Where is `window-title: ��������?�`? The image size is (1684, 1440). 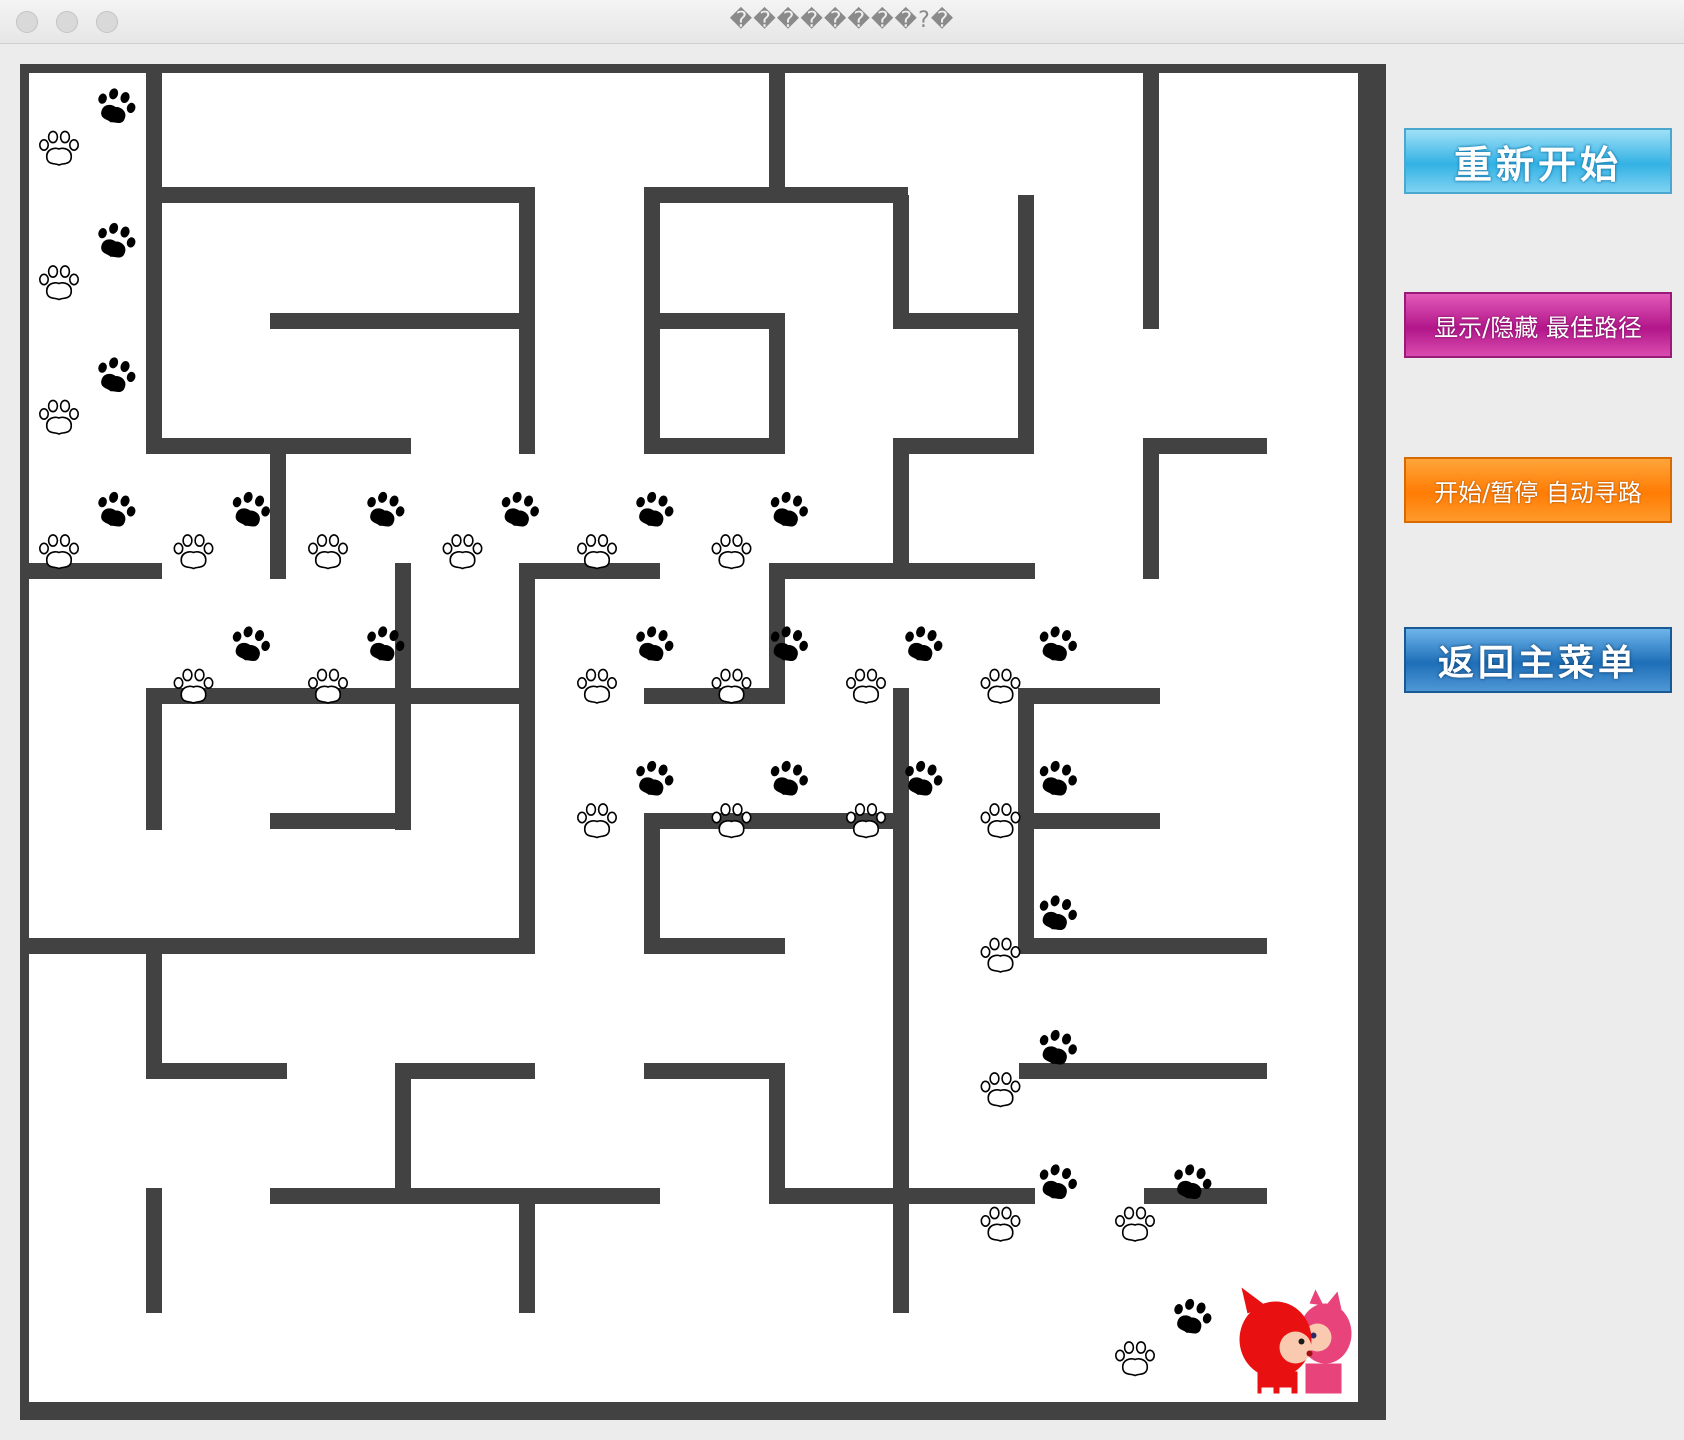
window-title: ��������?� is located at coordinates (842, 20).